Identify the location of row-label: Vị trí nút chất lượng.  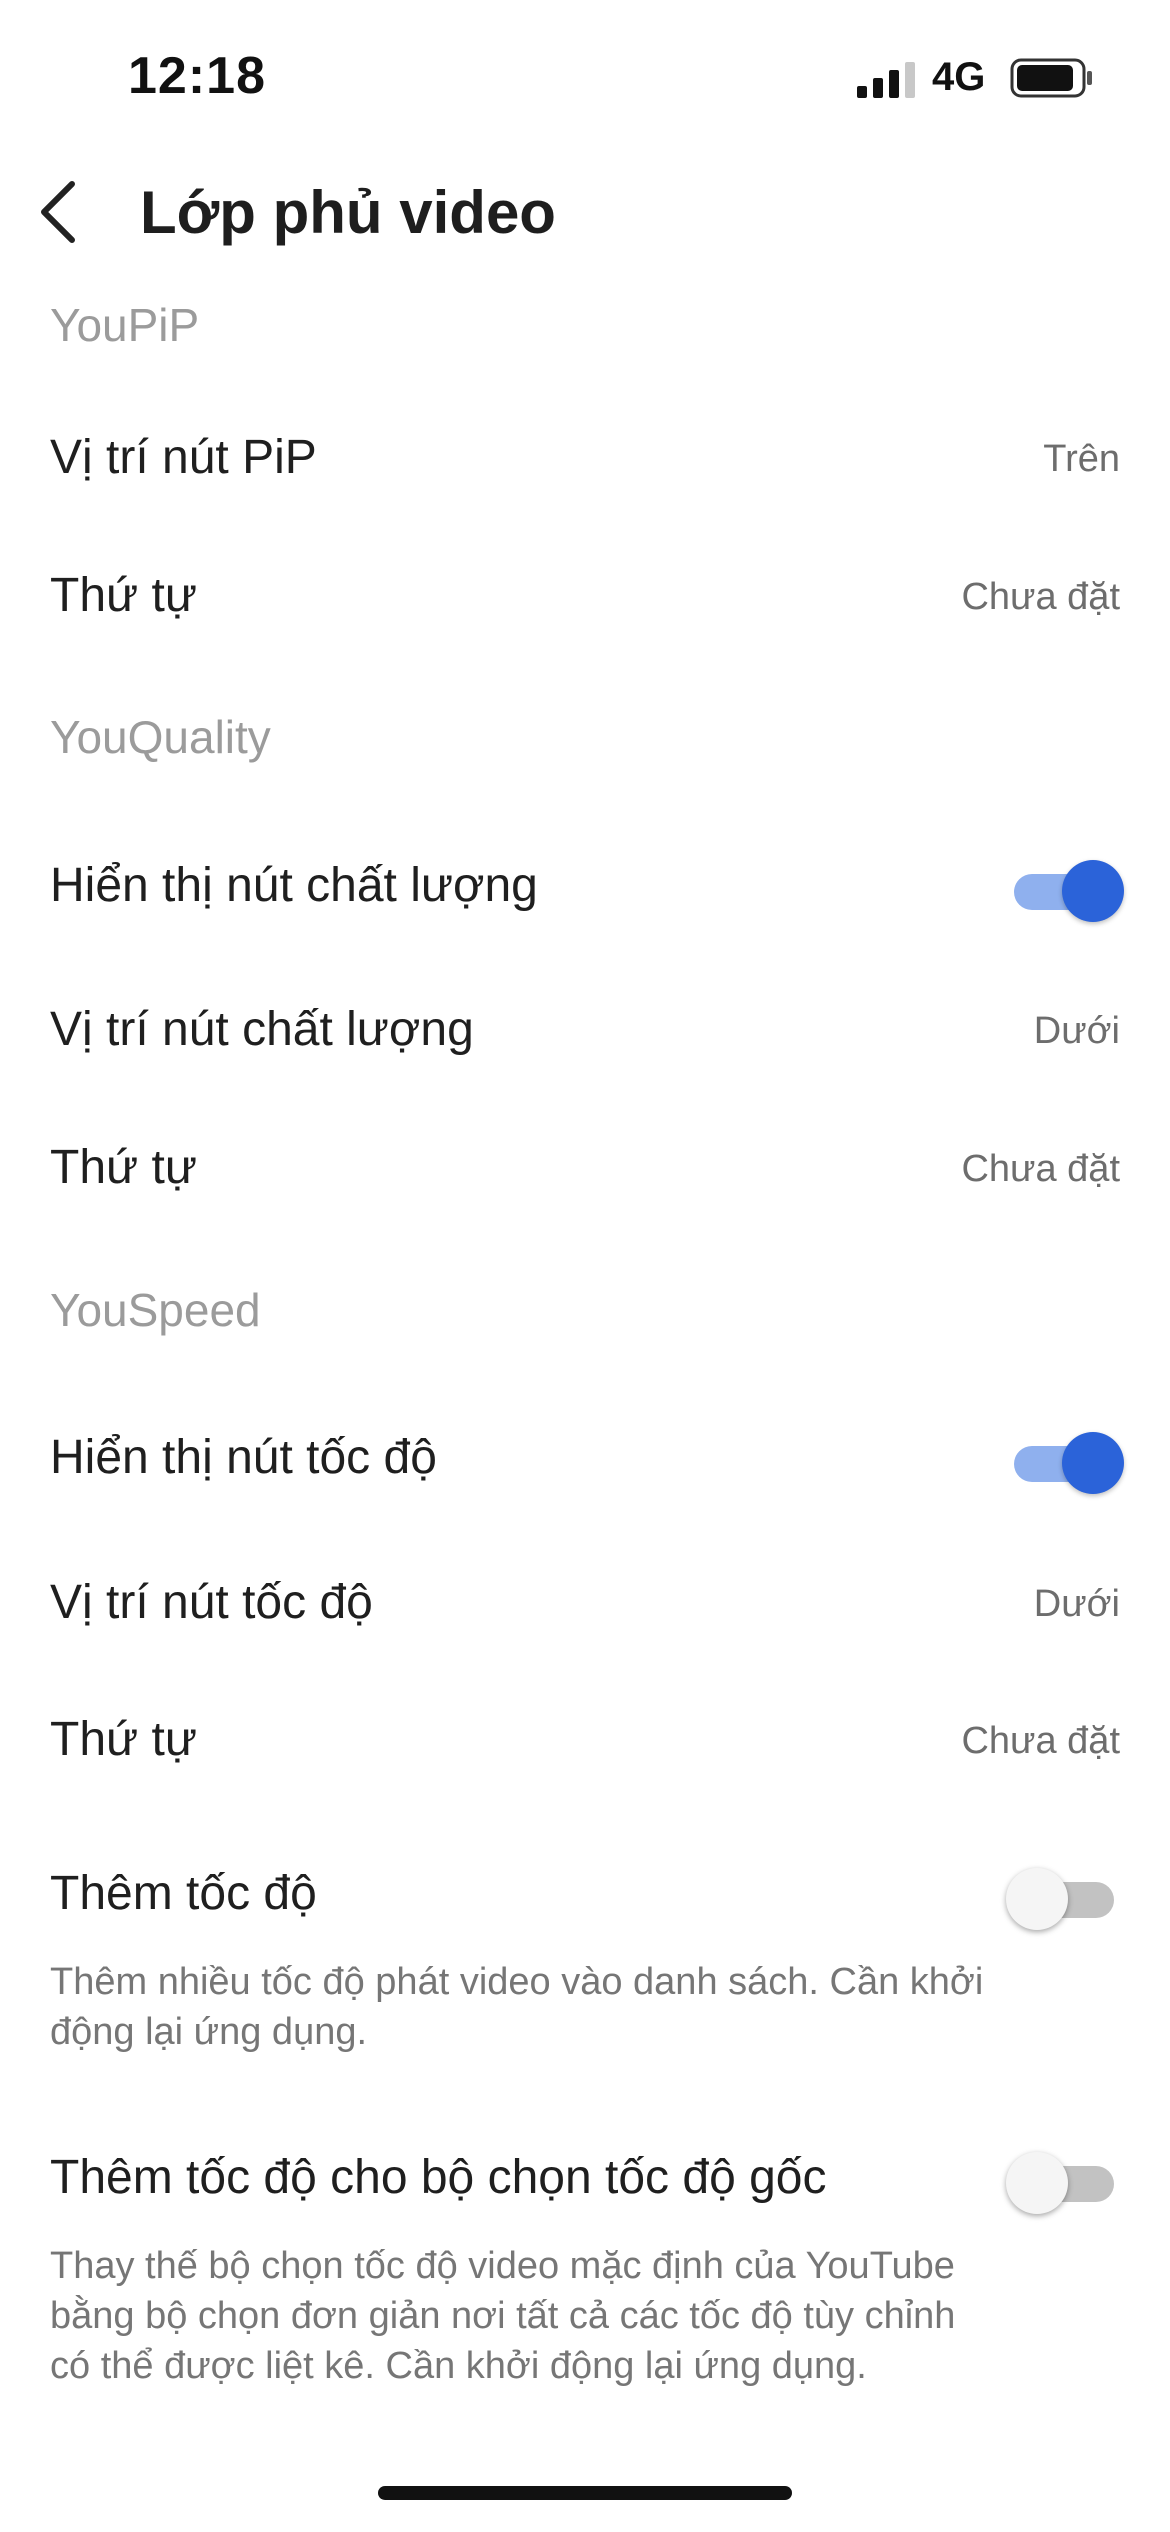
(262, 1029).